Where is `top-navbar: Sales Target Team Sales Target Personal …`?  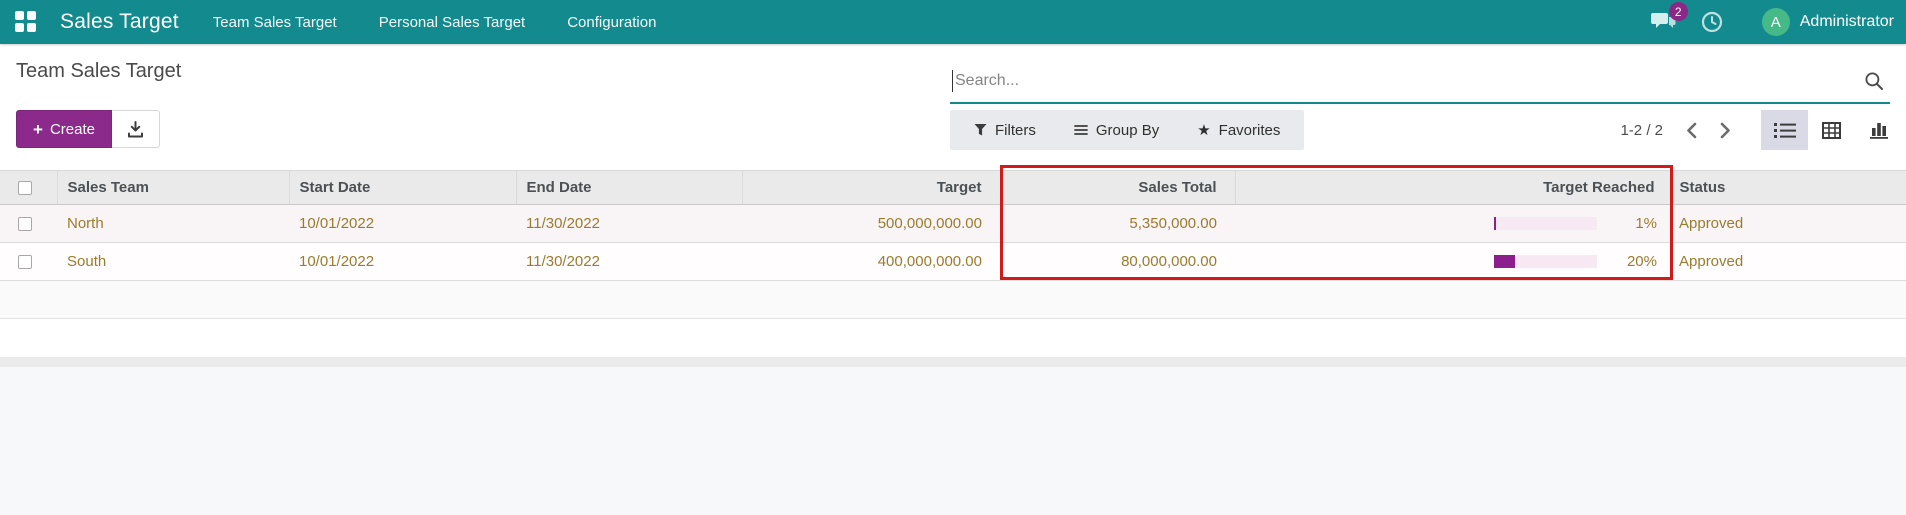 top-navbar: Sales Target Team Sales Target Personal … is located at coordinates (953, 22).